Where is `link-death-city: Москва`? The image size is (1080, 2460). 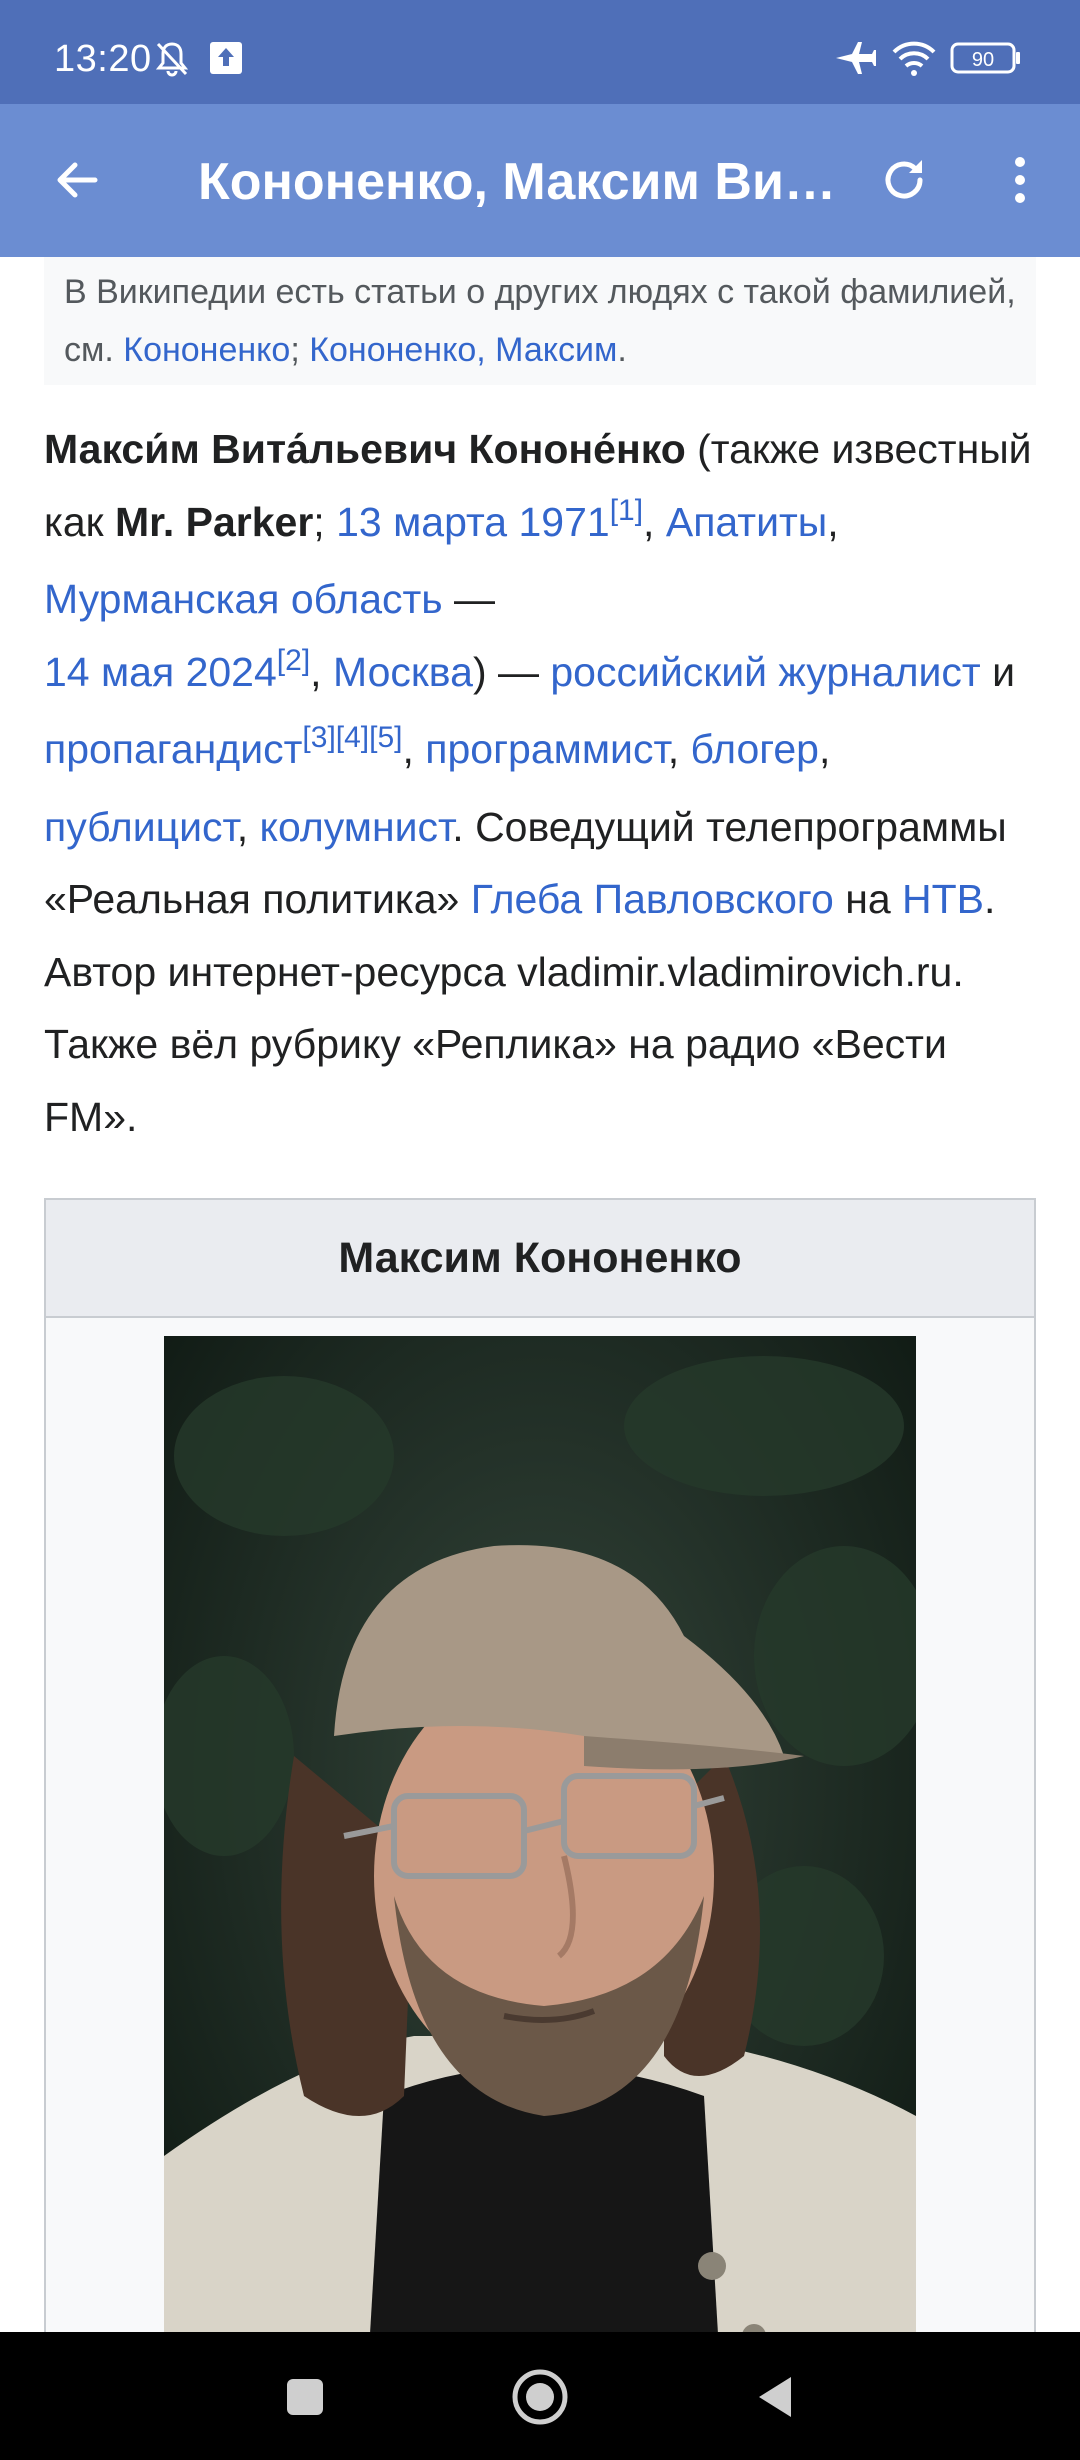
link-death-city: Москва is located at coordinates (403, 672).